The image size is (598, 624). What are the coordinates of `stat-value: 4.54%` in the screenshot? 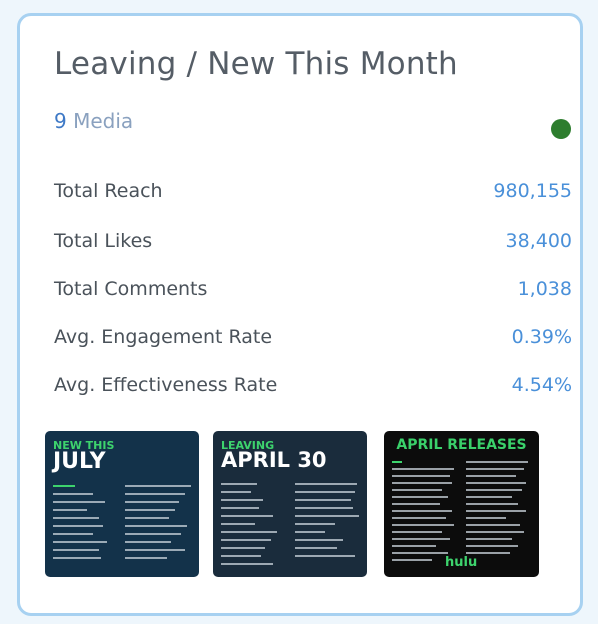 It's located at (541, 385).